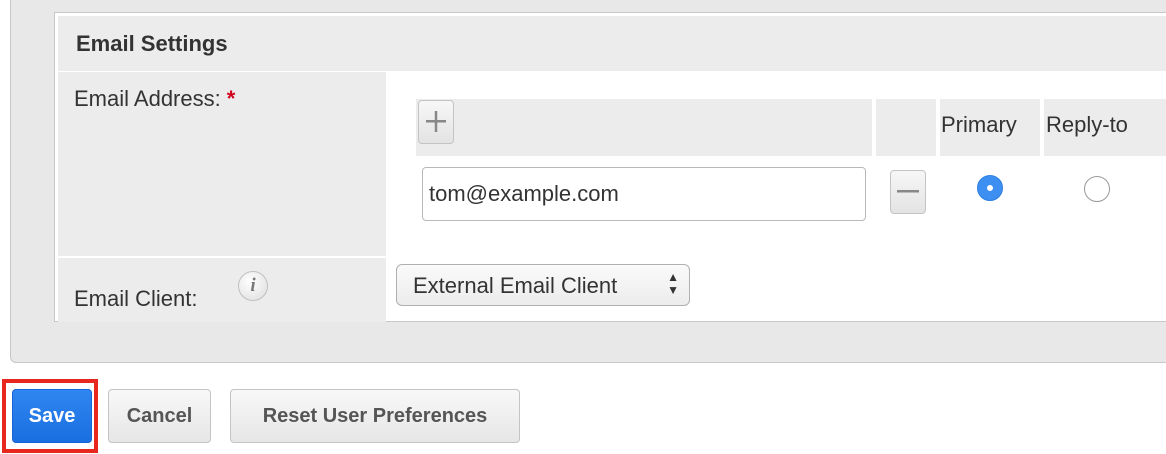 The width and height of the screenshot is (1166, 454). I want to click on section-title: Email Settings, so click(152, 43).